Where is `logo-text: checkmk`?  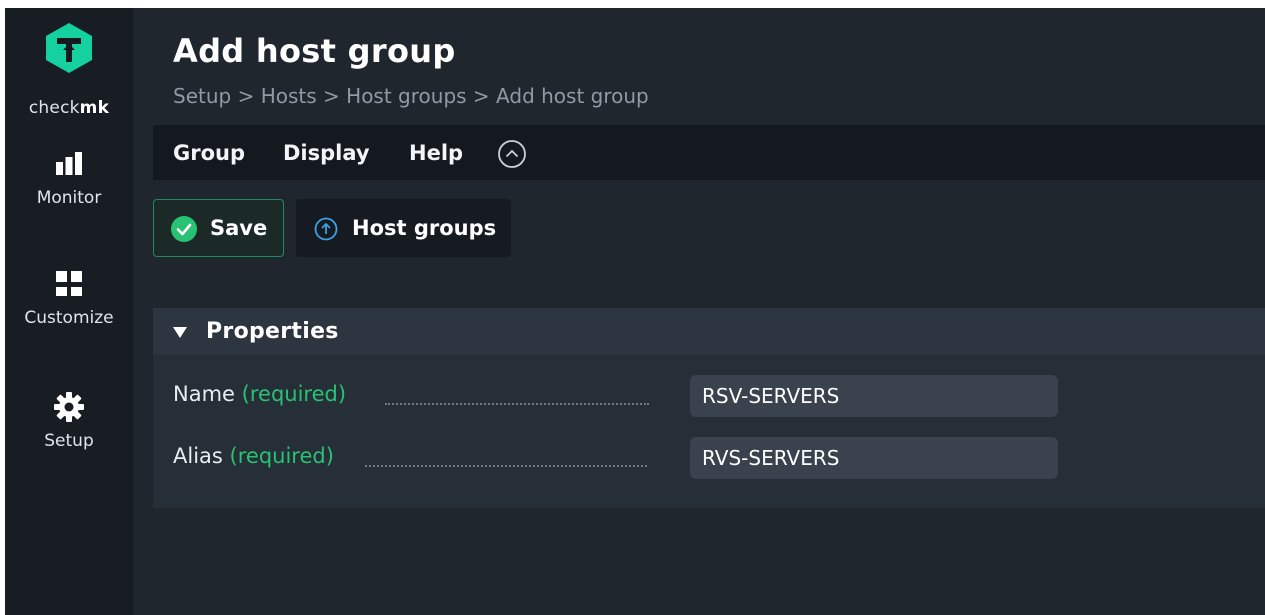
logo-text: checkmk is located at coordinates (69, 108).